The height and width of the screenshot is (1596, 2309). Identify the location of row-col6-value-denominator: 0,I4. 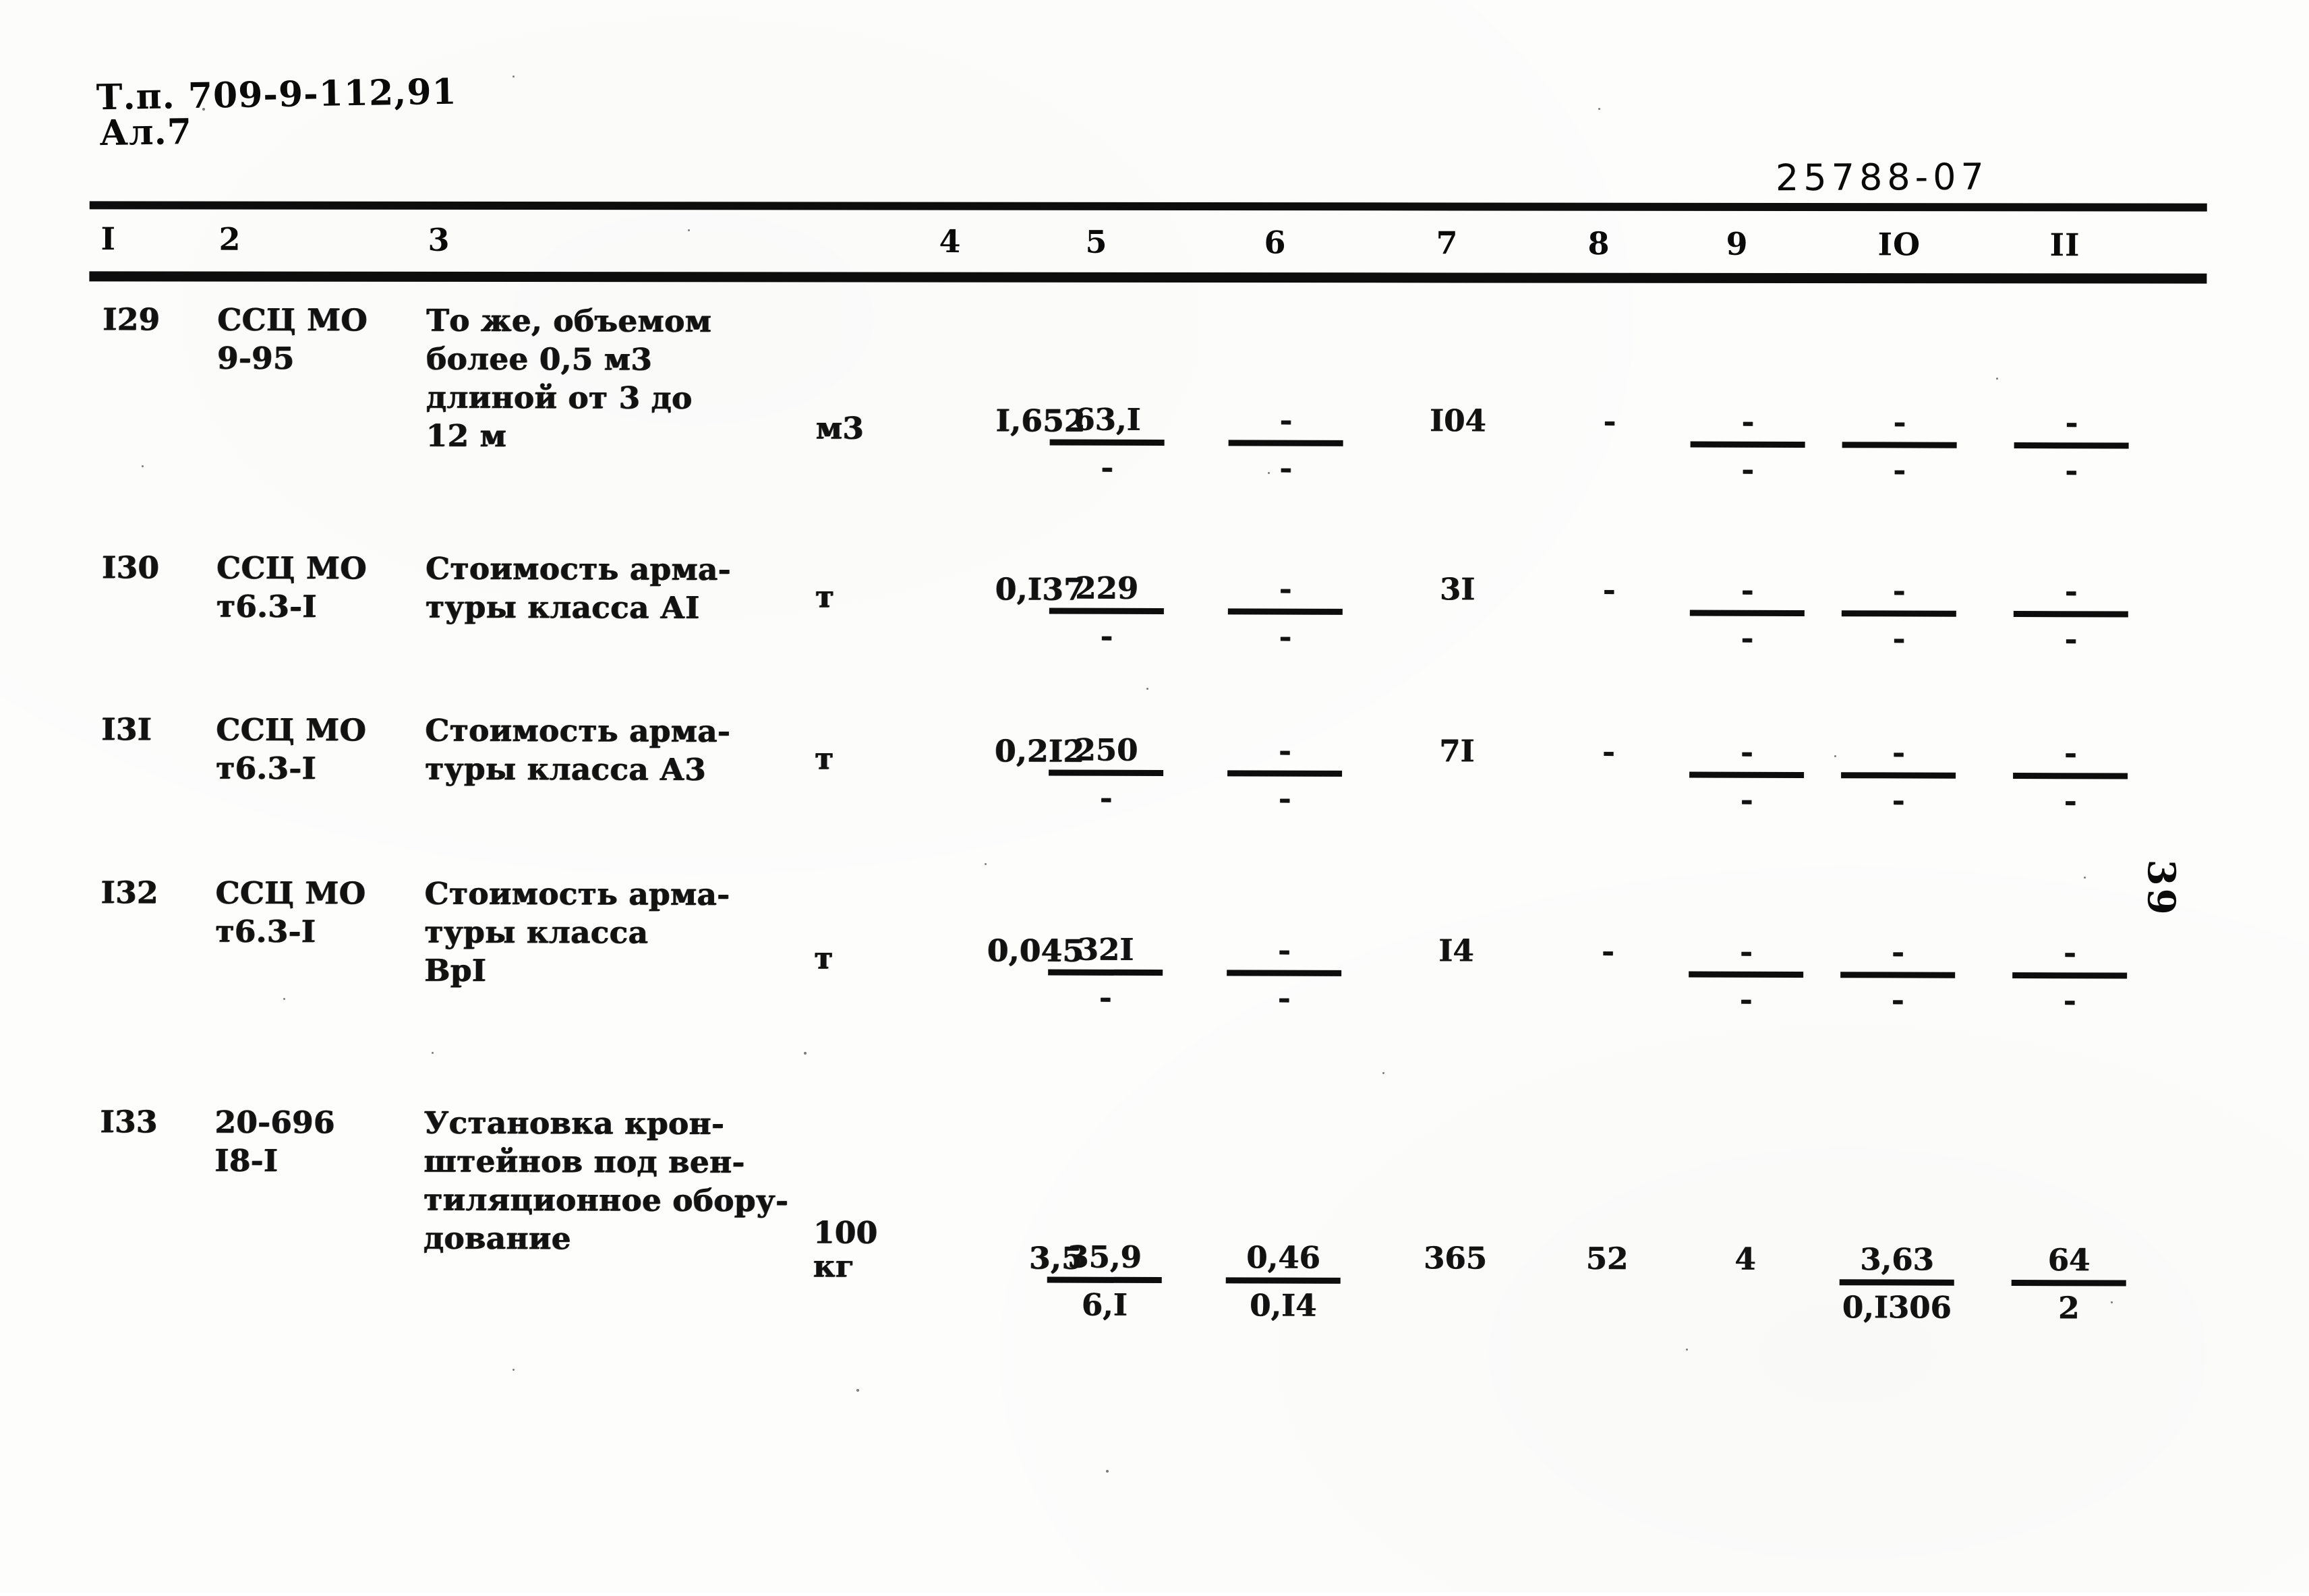
(1283, 1305).